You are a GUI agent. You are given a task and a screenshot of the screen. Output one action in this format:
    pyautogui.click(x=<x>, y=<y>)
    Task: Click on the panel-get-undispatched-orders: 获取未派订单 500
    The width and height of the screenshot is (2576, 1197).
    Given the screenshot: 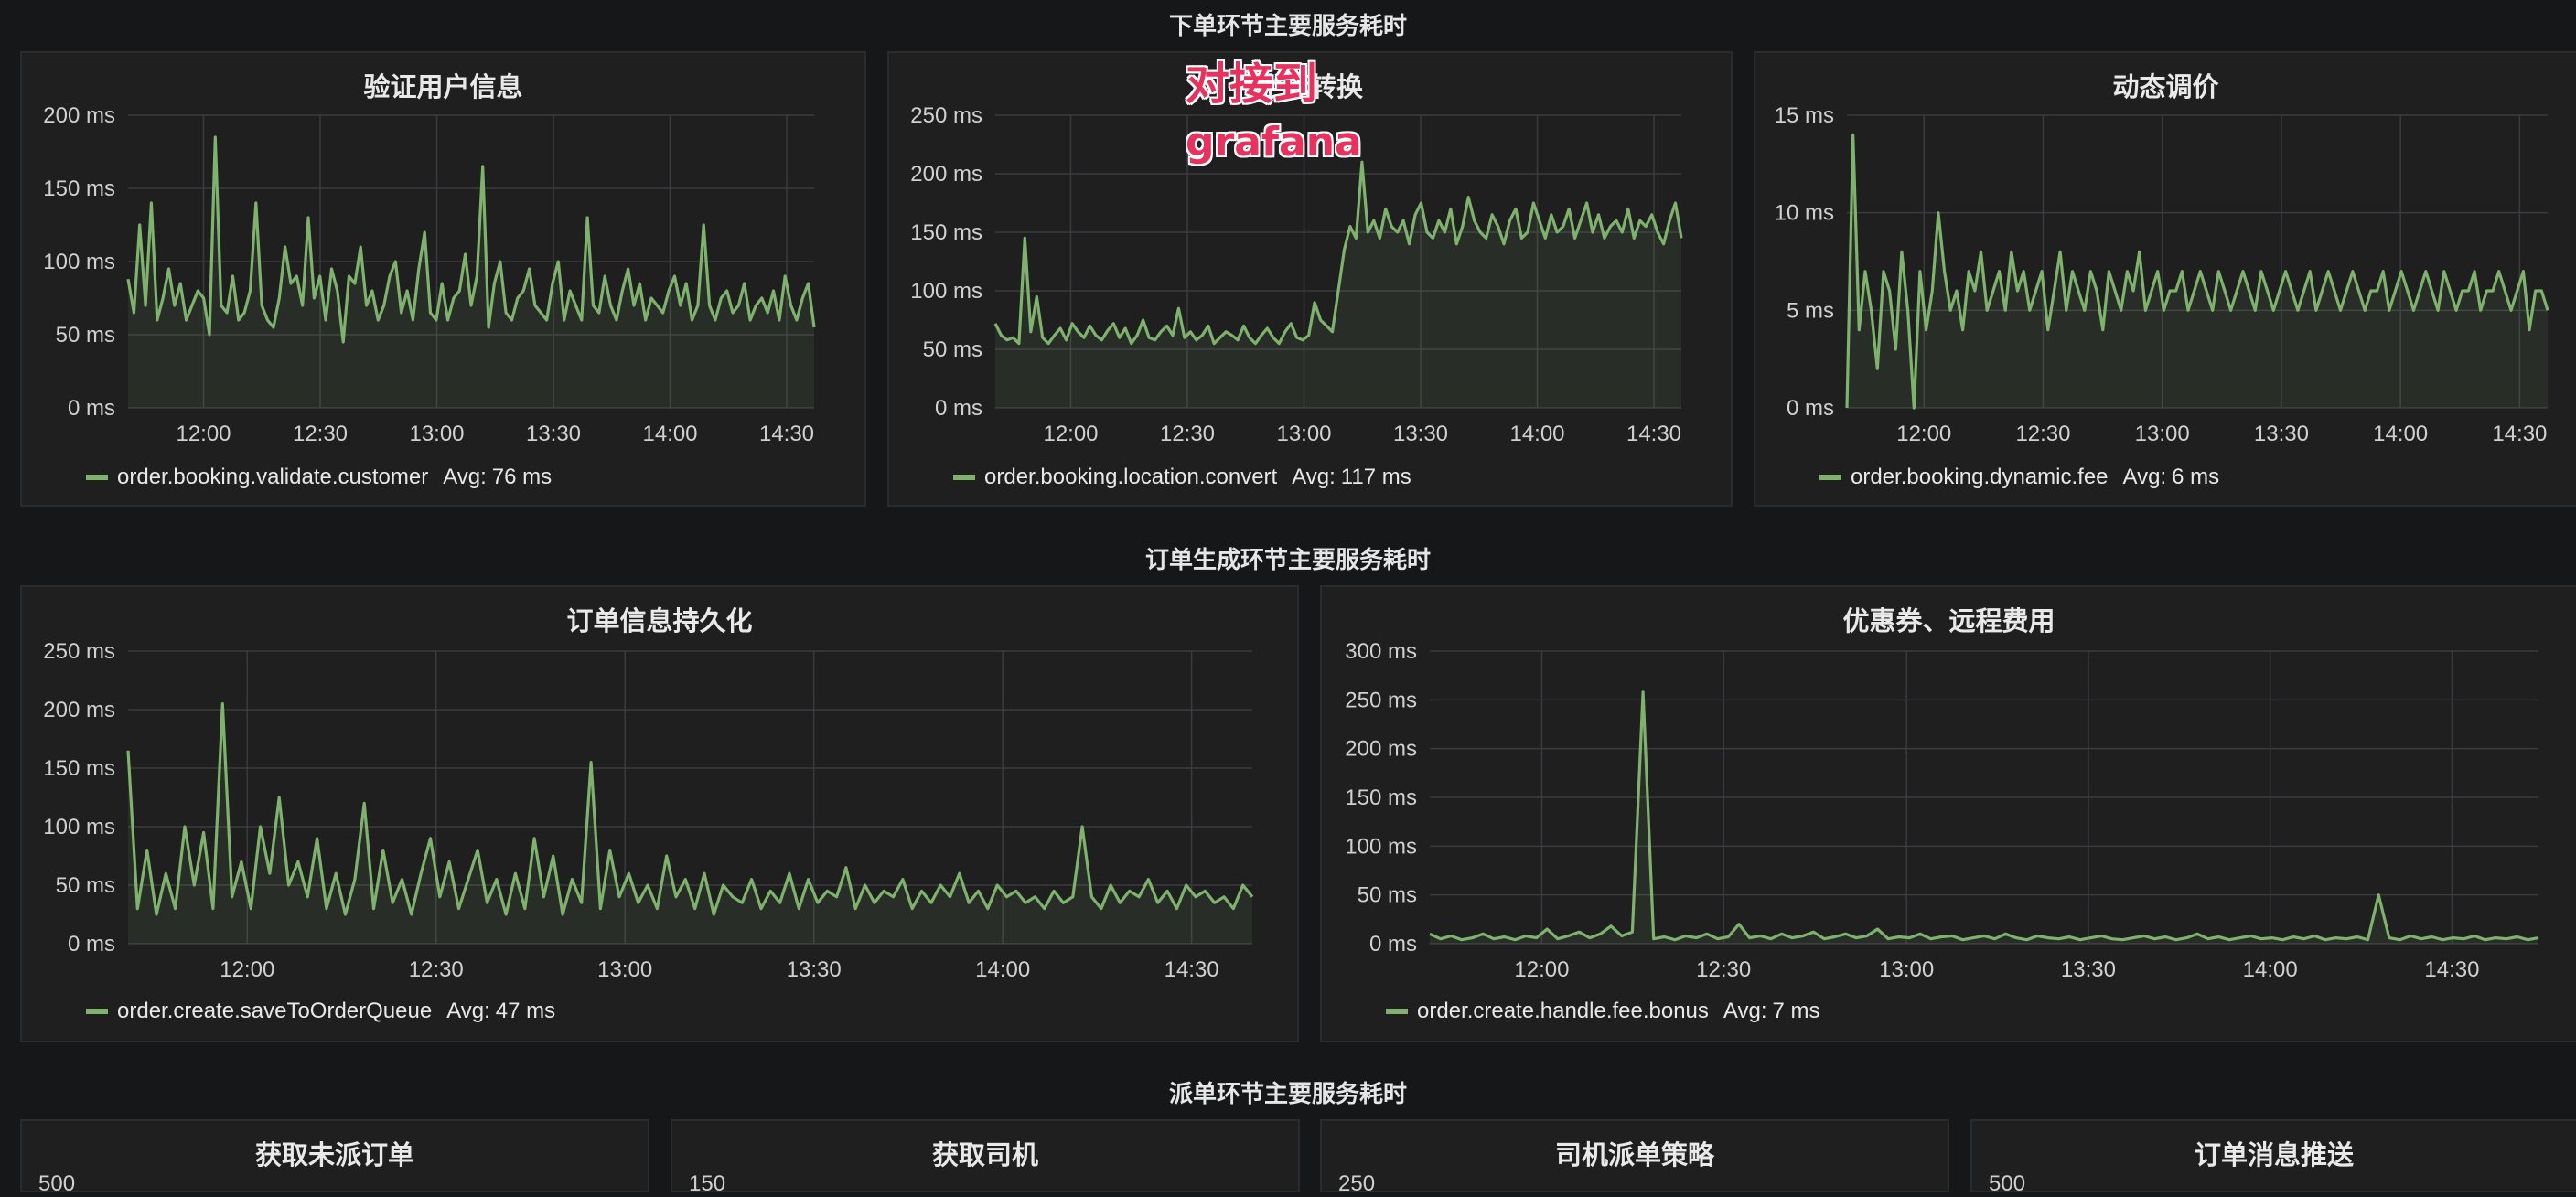 What is the action you would take?
    pyautogui.click(x=334, y=1157)
    